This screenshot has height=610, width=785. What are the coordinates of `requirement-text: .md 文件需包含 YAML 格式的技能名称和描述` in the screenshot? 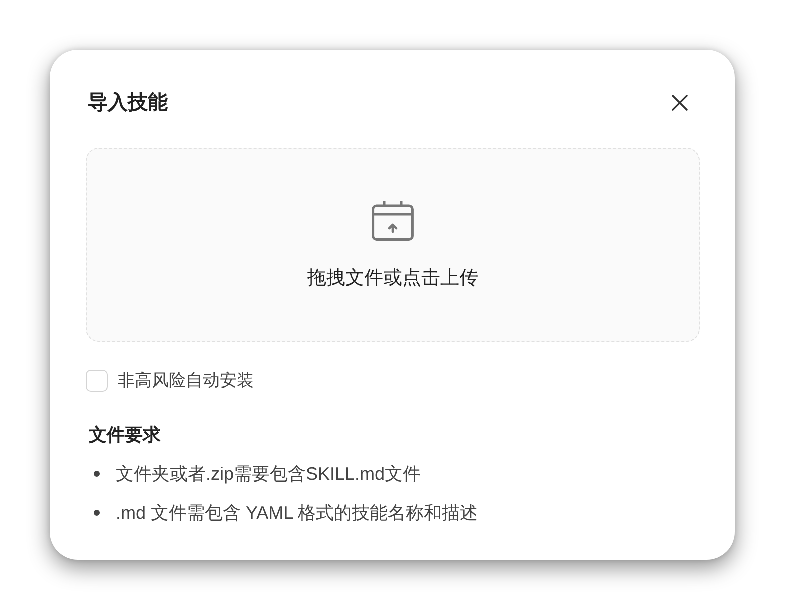 It's located at (297, 513).